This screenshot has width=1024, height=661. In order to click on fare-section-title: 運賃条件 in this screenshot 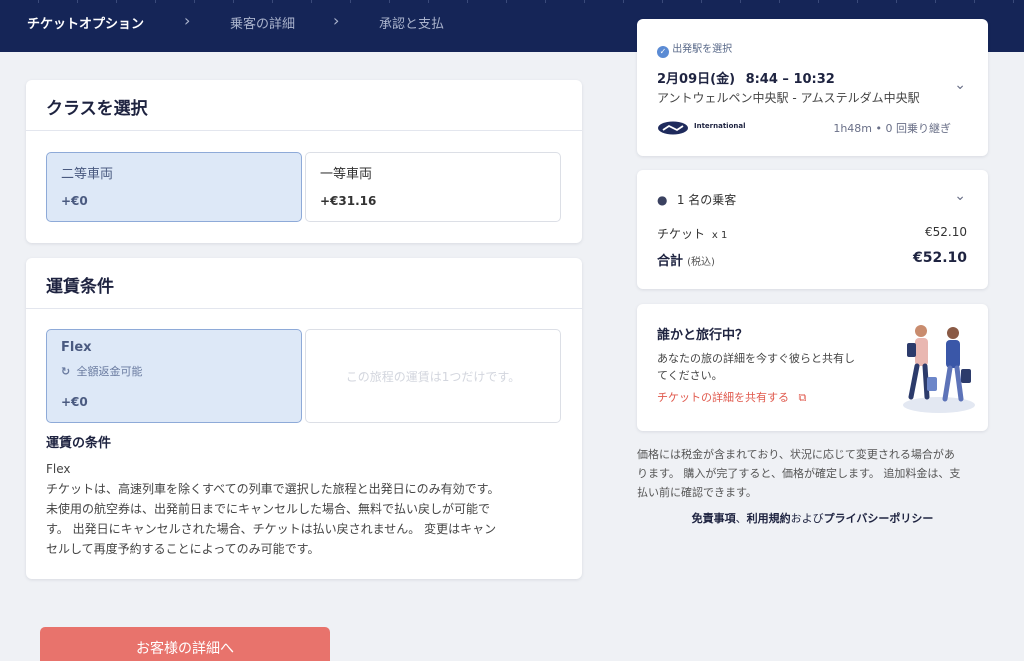, I will do `click(80, 287)`.